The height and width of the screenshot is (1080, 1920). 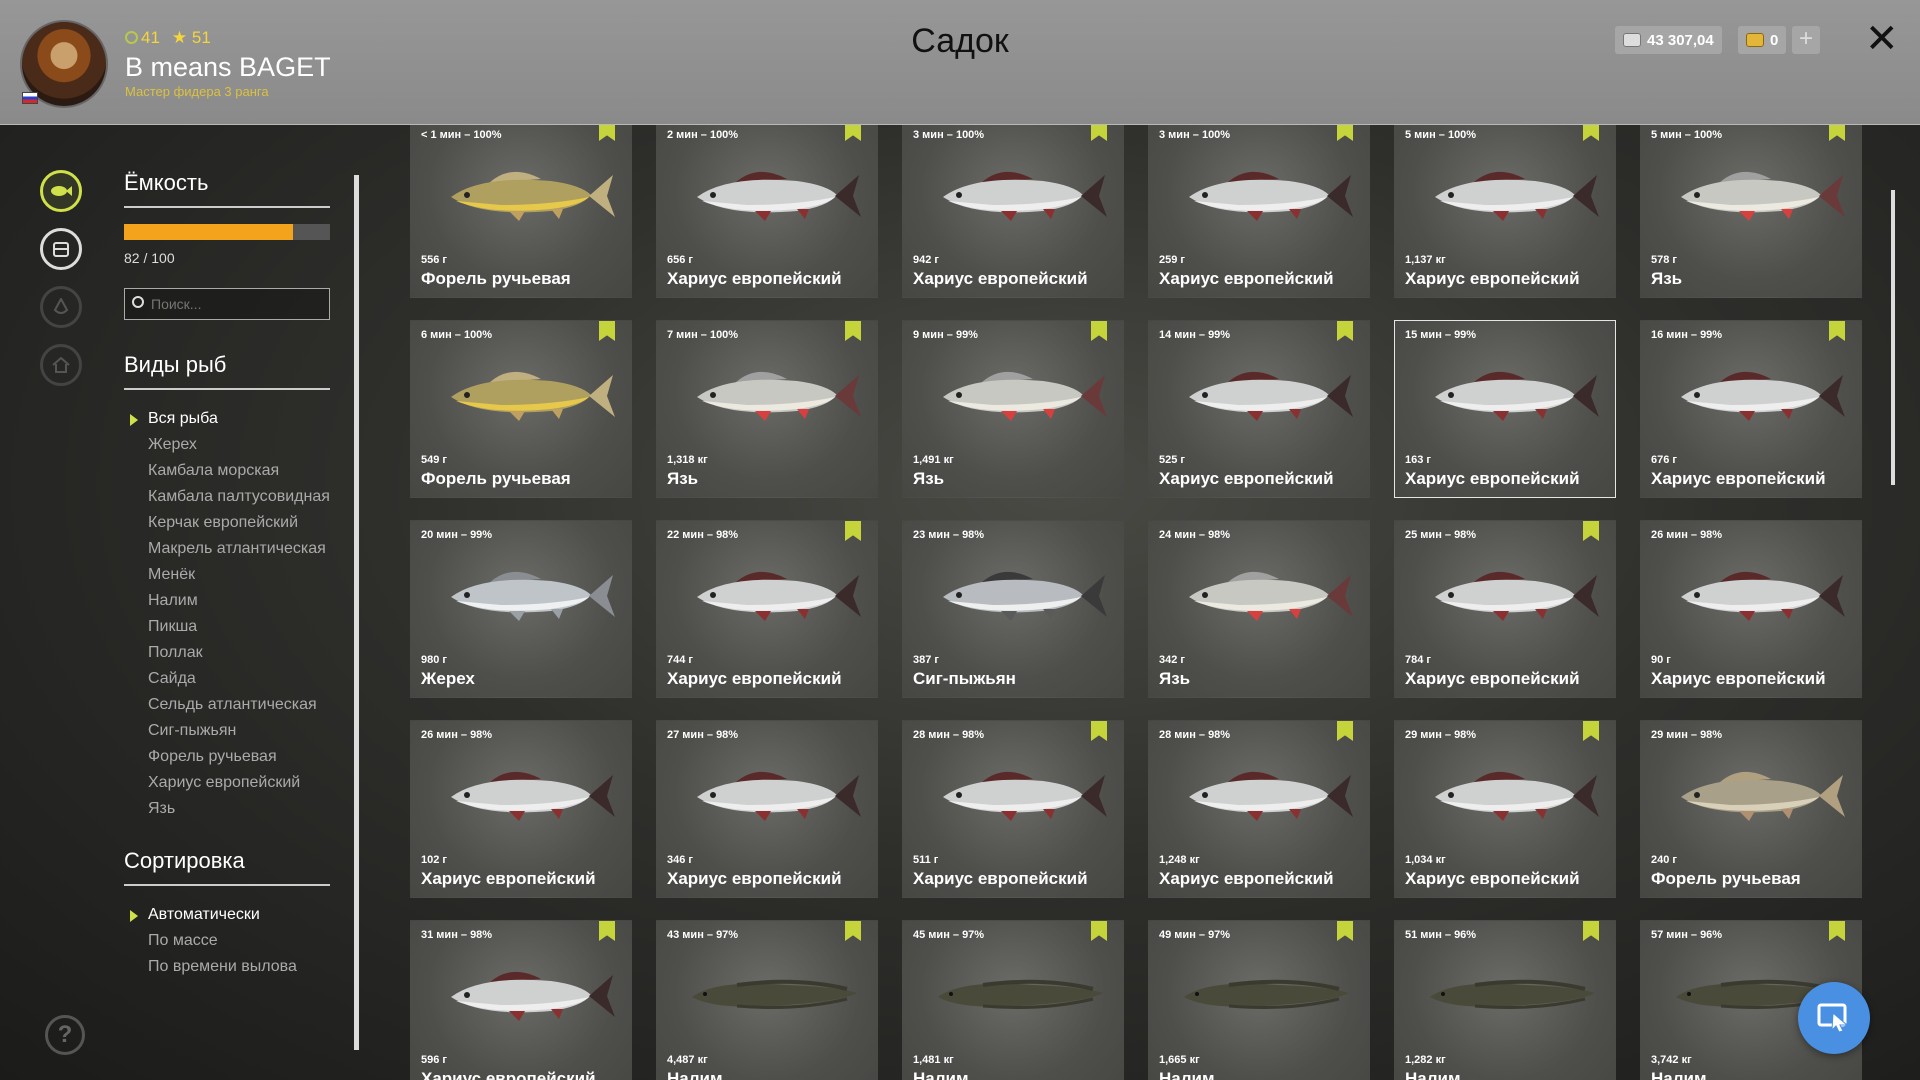 What do you see at coordinates (1013, 809) in the screenshot?
I see `fish-card: 28 мин – 98% 511 г Хариус европейский` at bounding box center [1013, 809].